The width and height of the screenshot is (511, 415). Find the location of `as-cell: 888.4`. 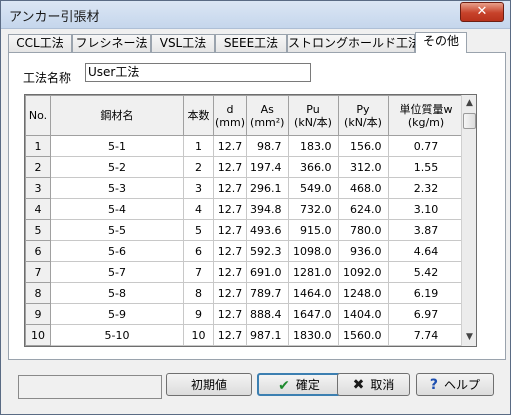

as-cell: 888.4 is located at coordinates (267, 314).